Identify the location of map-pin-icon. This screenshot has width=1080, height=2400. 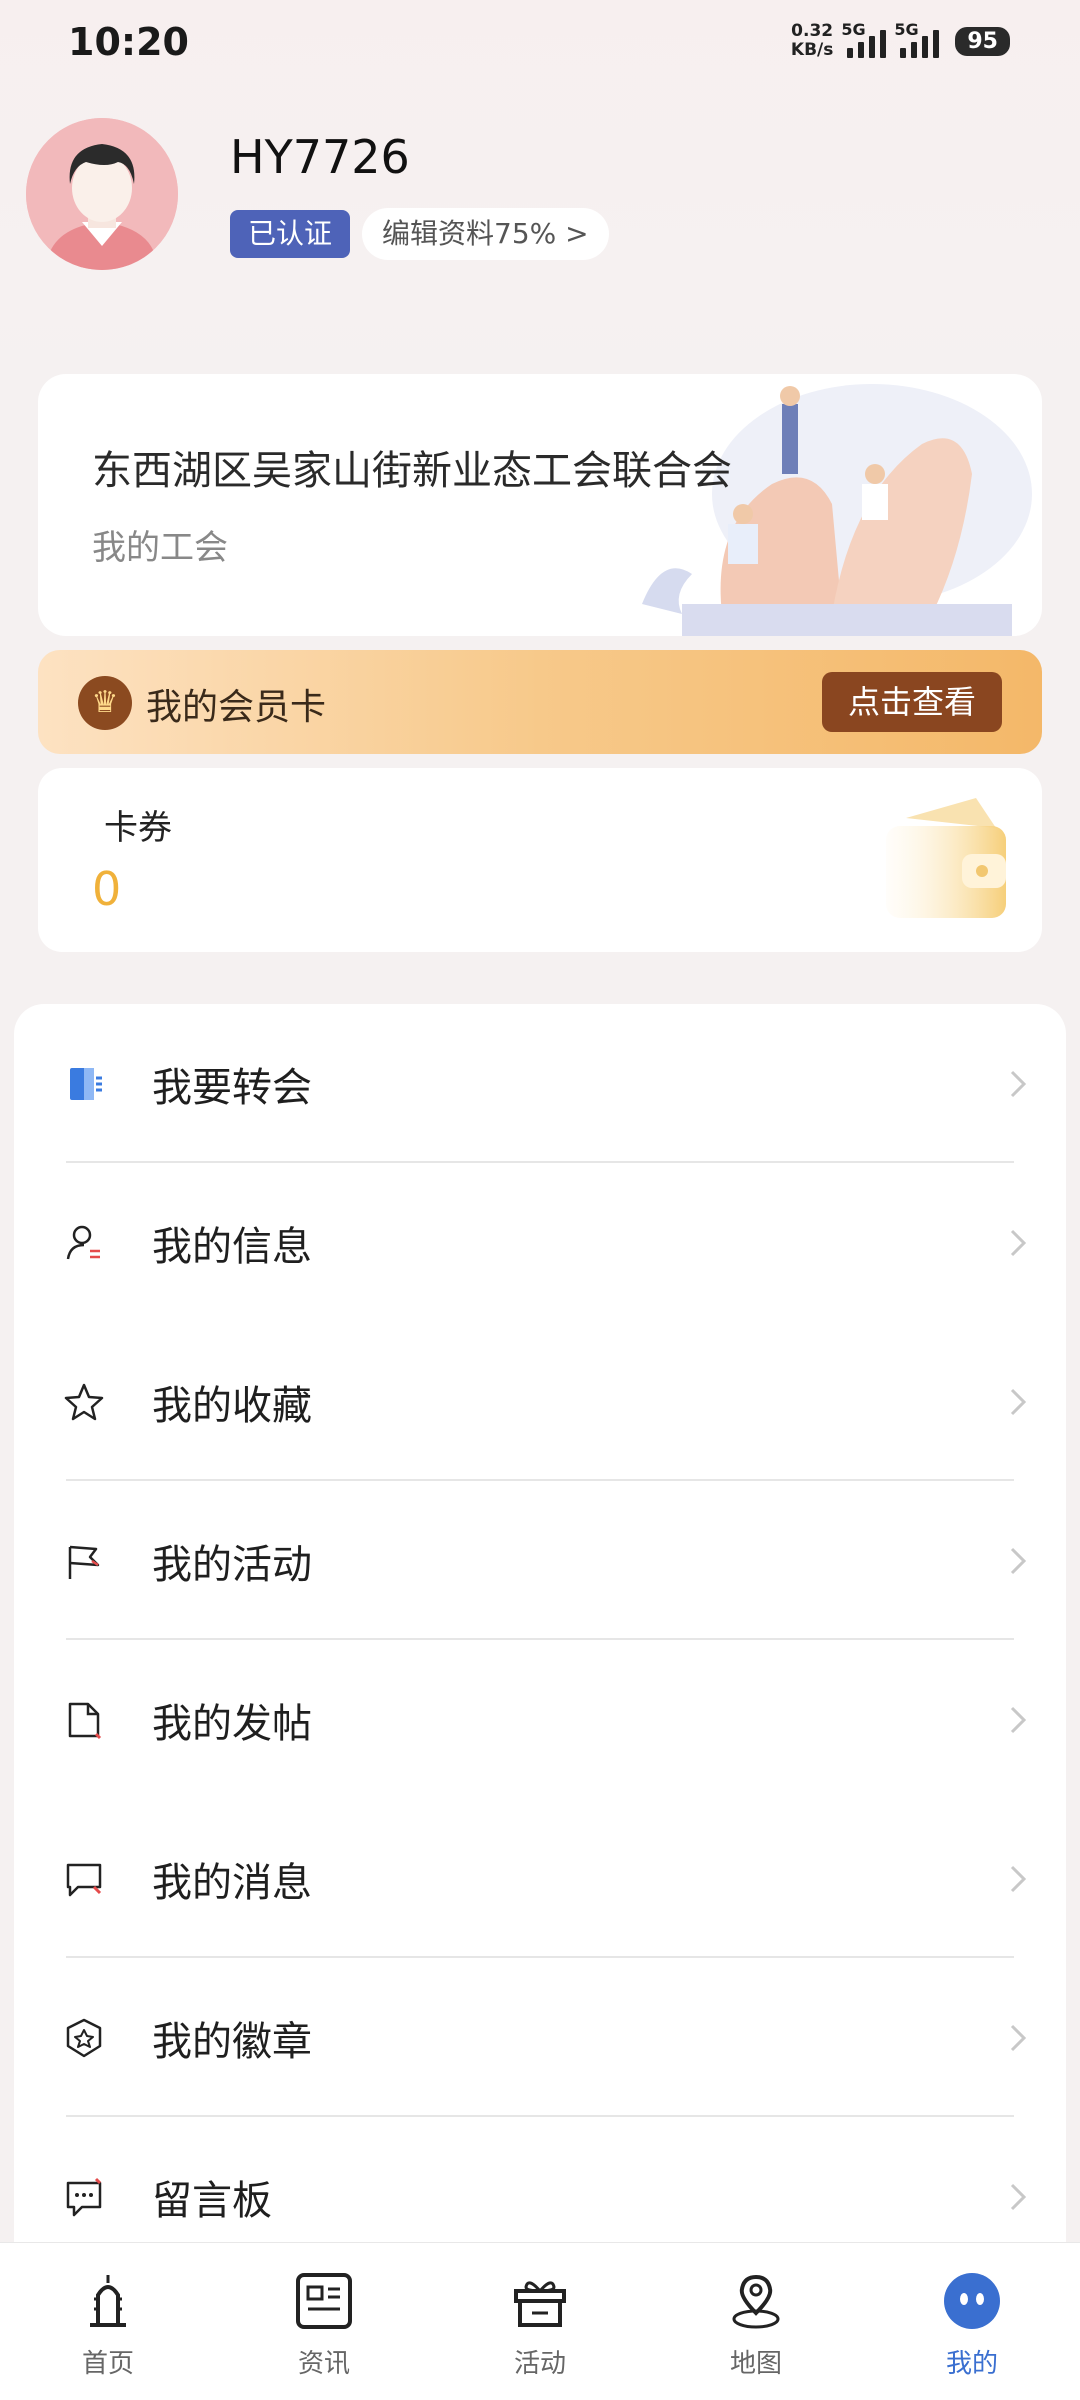
(756, 2301).